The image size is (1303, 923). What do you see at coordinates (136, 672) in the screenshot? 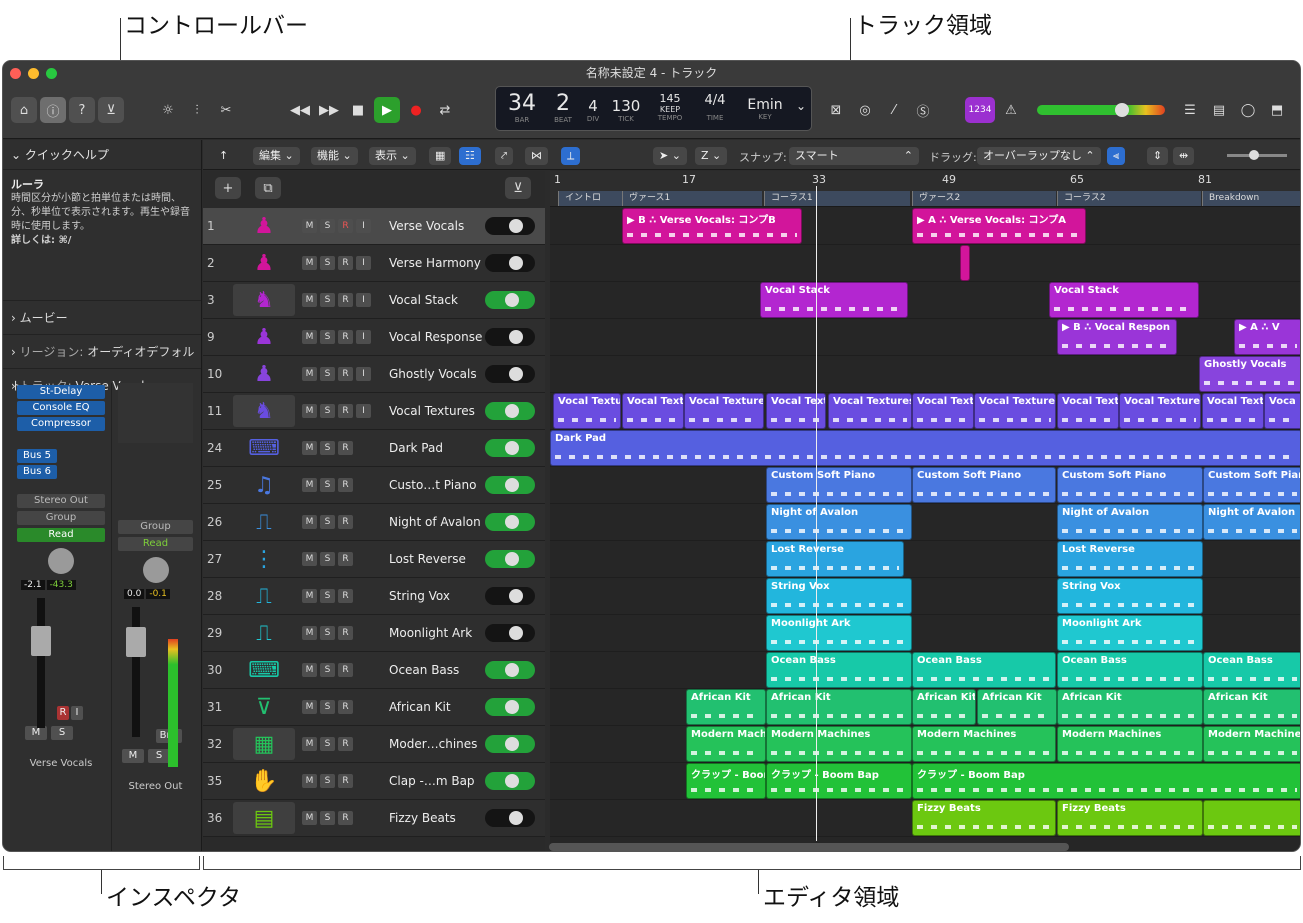
I see `volume-fader` at bounding box center [136, 672].